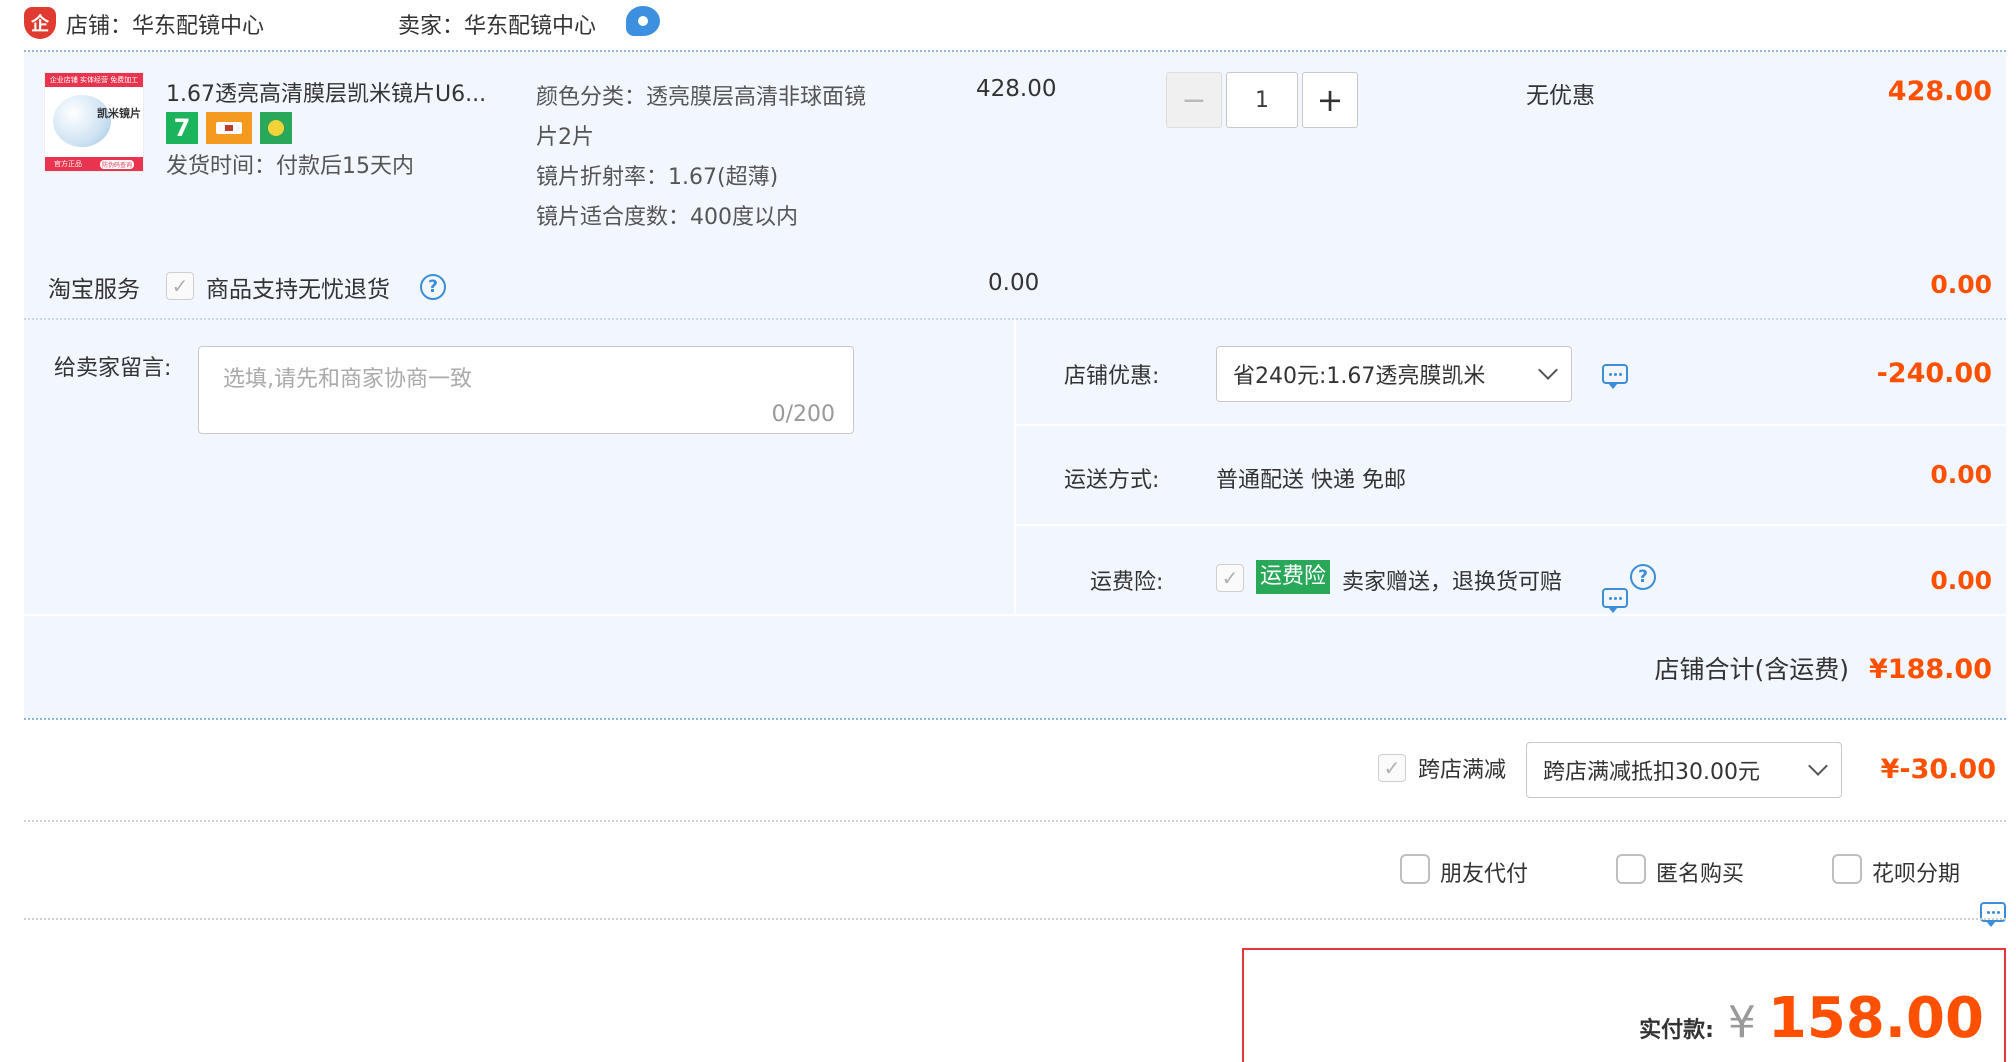 Image resolution: width=2016 pixels, height=1062 pixels. I want to click on shop-coupon-selected: 省240元:1.67透亮膜凯米, so click(1359, 376).